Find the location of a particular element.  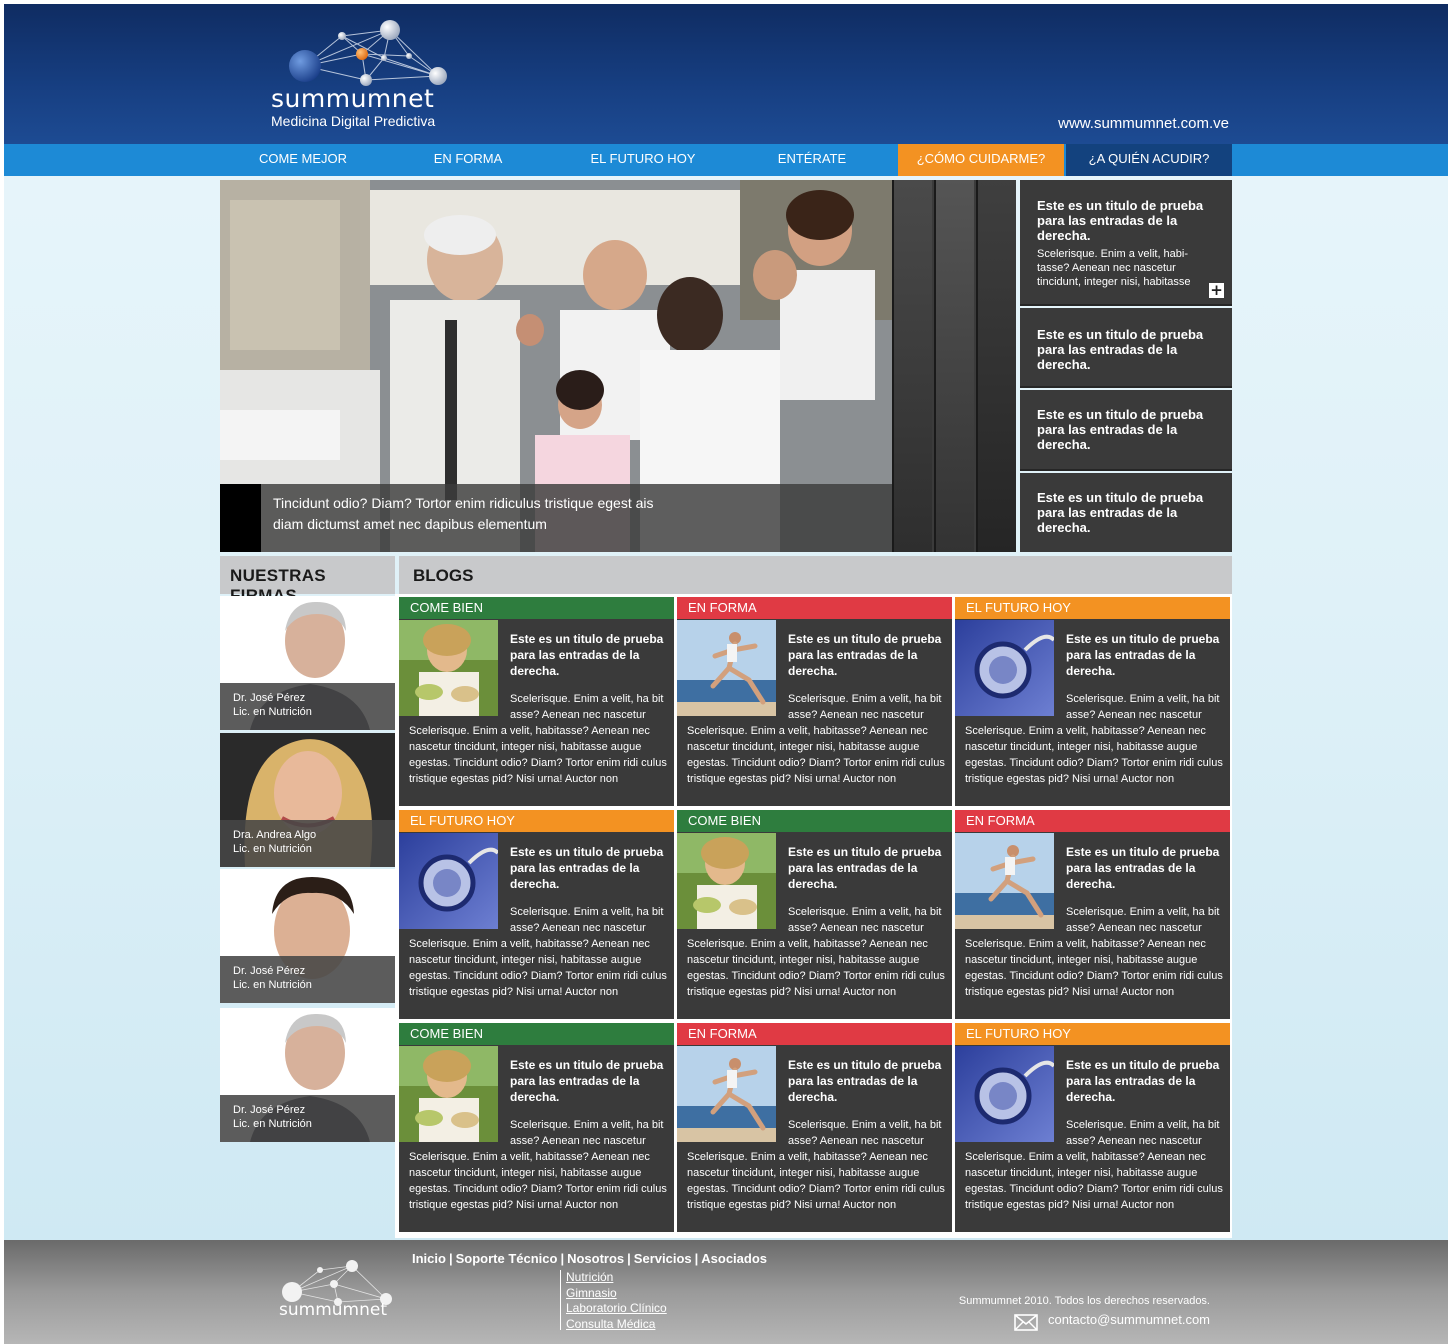

footer-sublink-laboratorio: Laboratorio Clínico is located at coordinates (616, 1309).